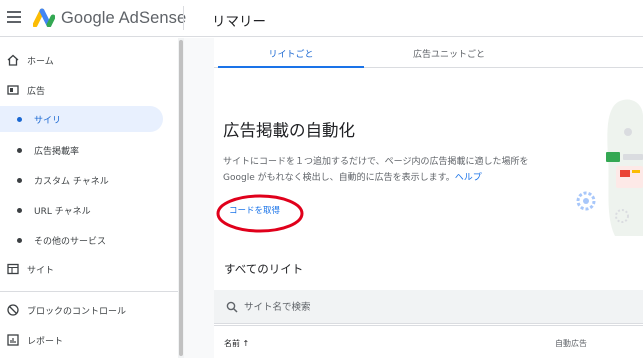  What do you see at coordinates (181, 198) in the screenshot?
I see `sidebar-scrollbar` at bounding box center [181, 198].